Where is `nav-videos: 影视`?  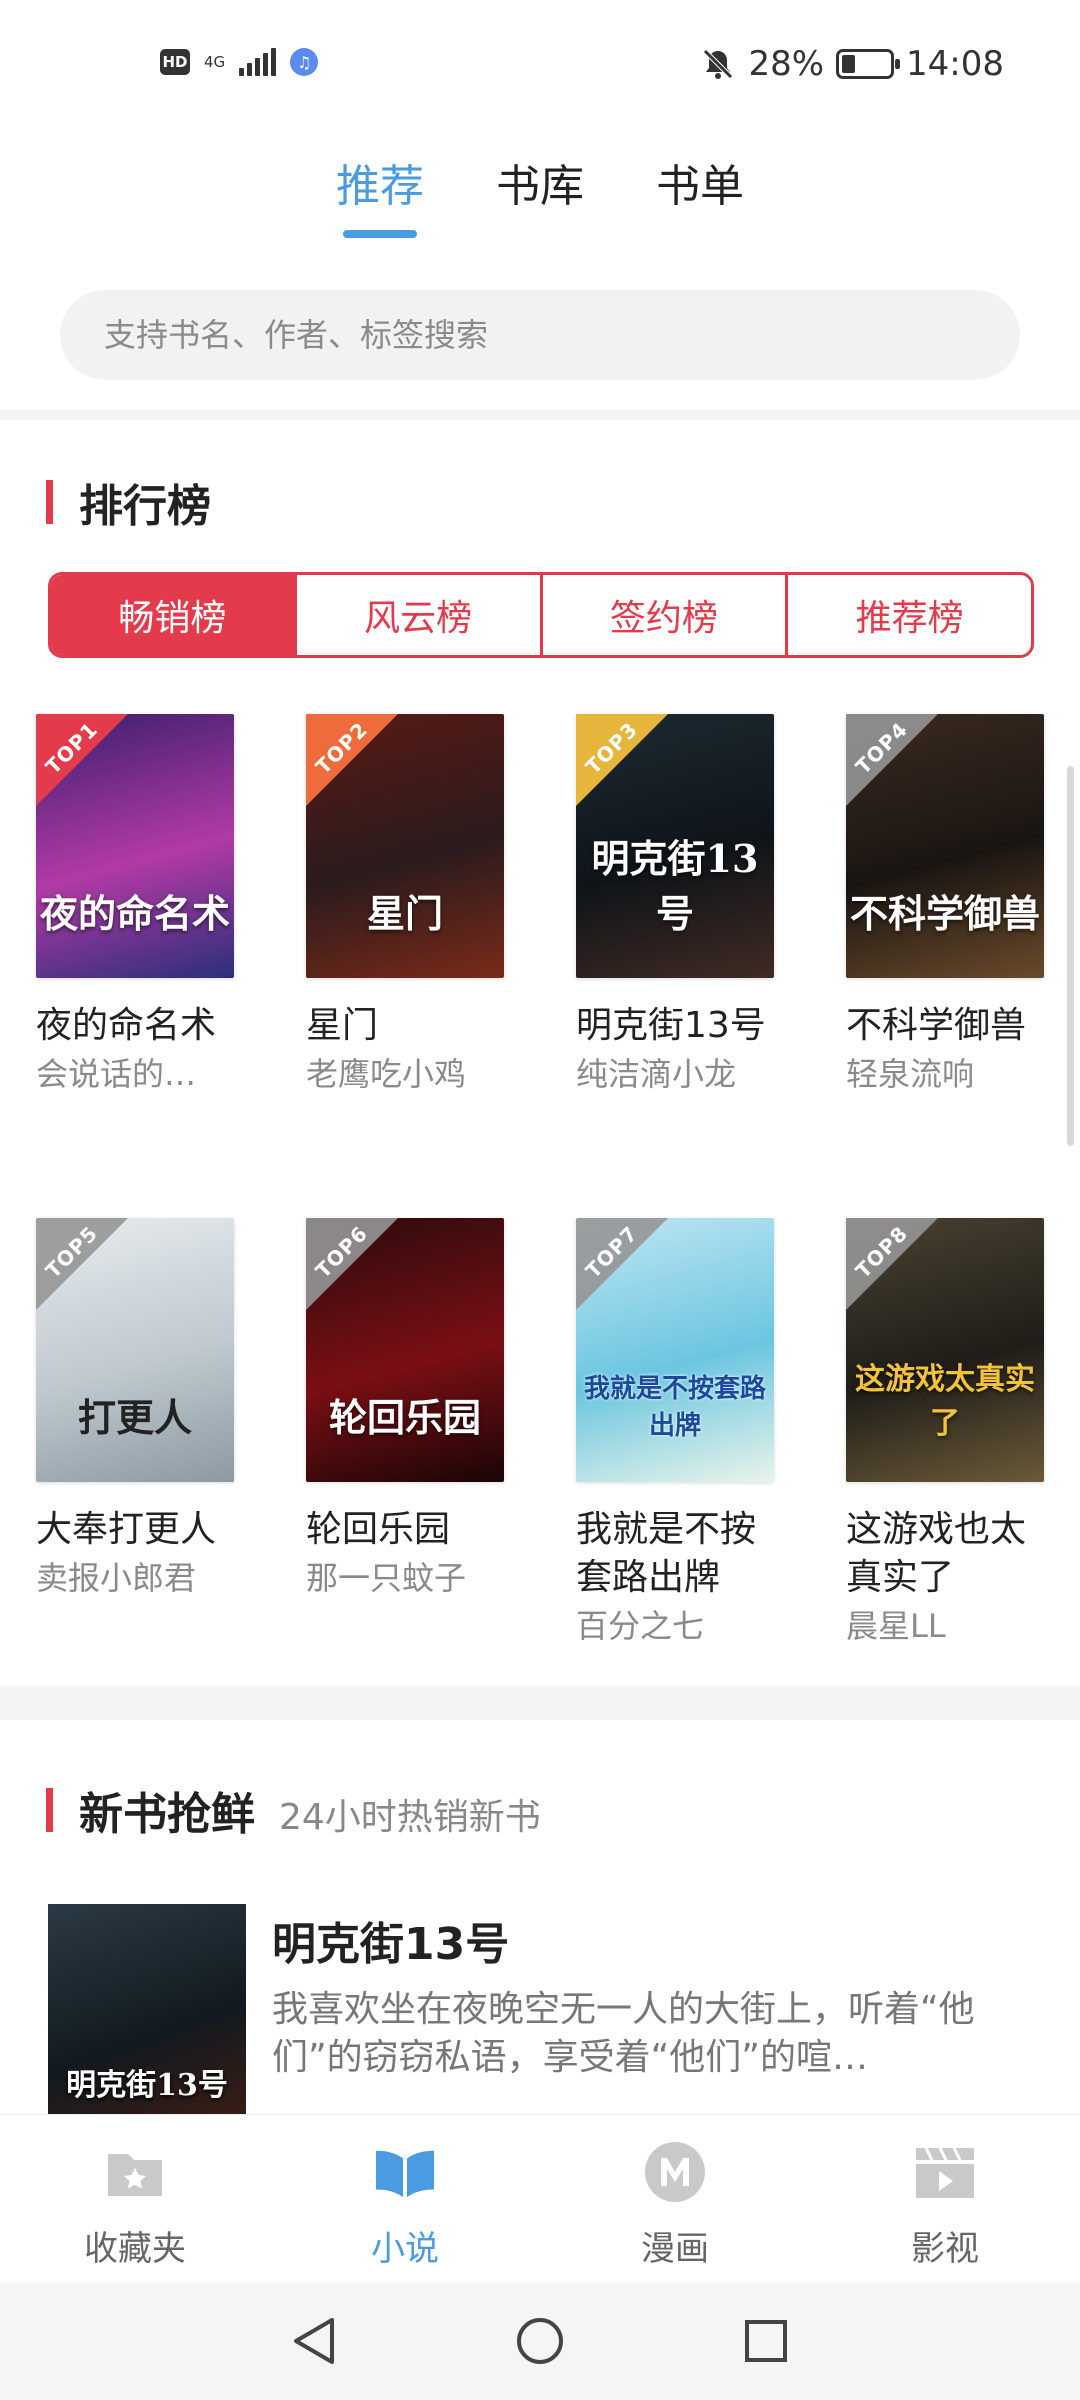
nav-videos: 影视 is located at coordinates (945, 2198).